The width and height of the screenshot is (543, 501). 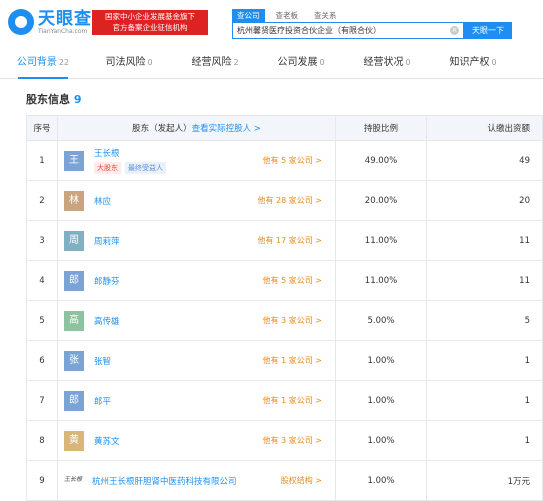 I want to click on search-input: 杭州馨贤医疗投资合伙企业（有限合伙） ×, so click(x=348, y=30).